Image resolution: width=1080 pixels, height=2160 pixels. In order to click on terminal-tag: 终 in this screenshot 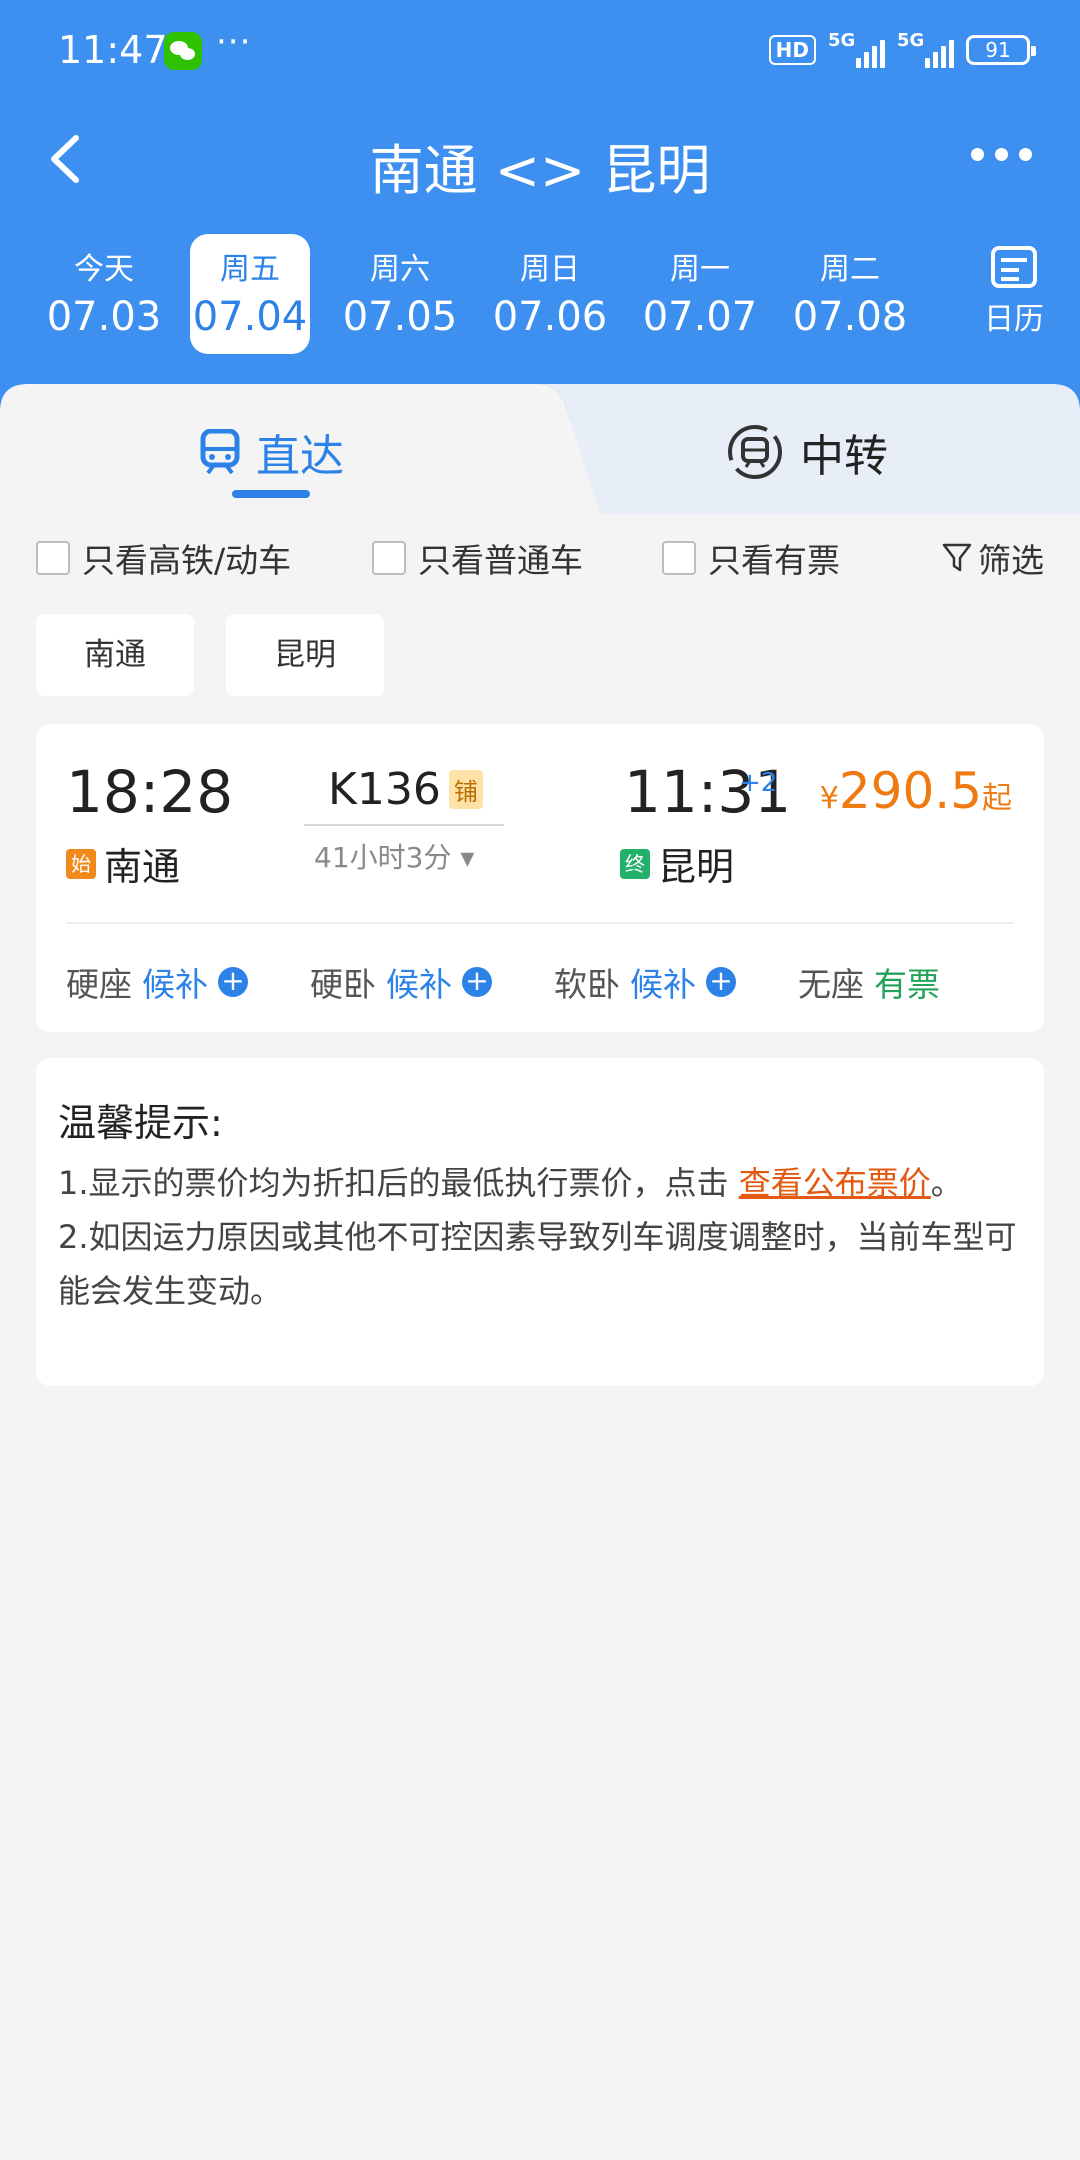, I will do `click(635, 863)`.